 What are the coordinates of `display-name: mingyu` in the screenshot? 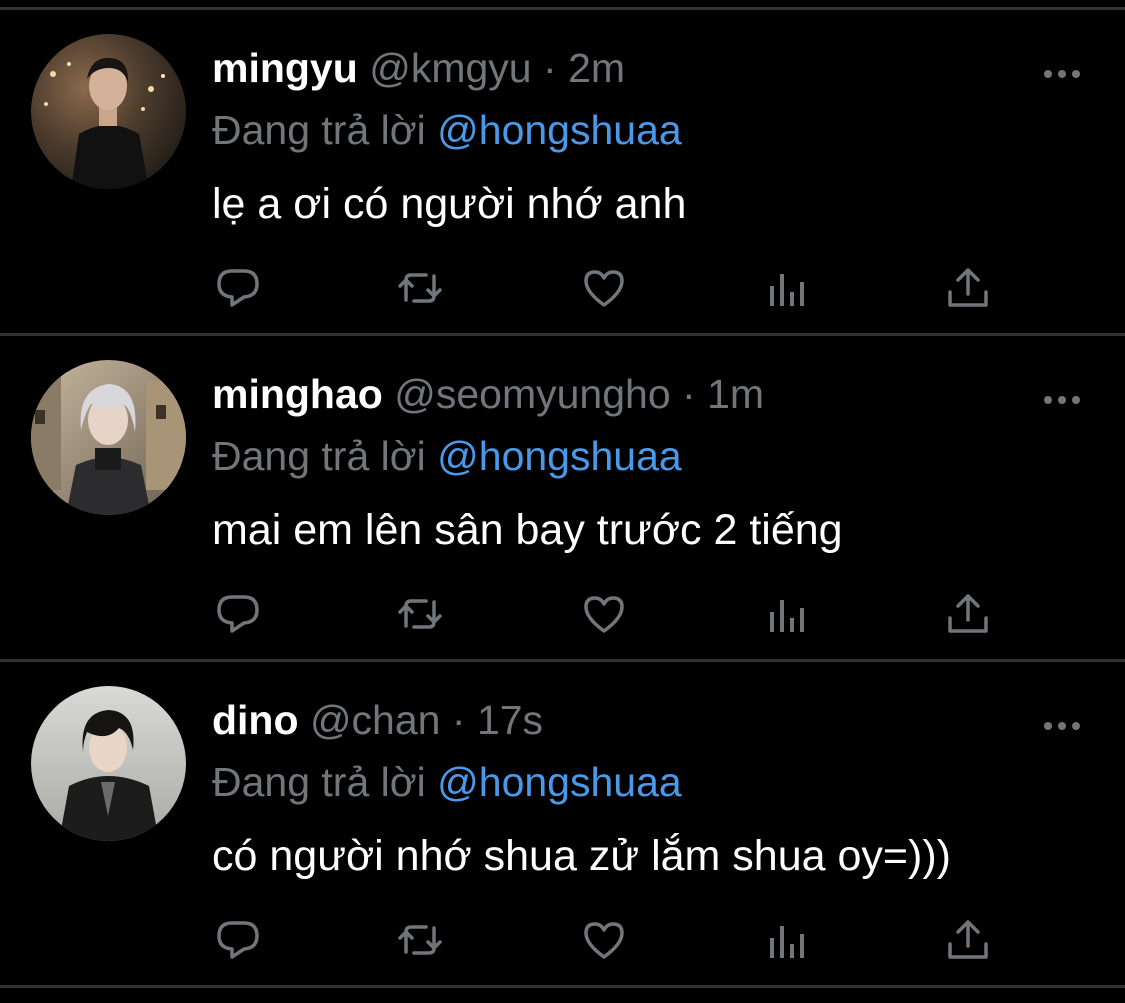 It's located at (285, 68).